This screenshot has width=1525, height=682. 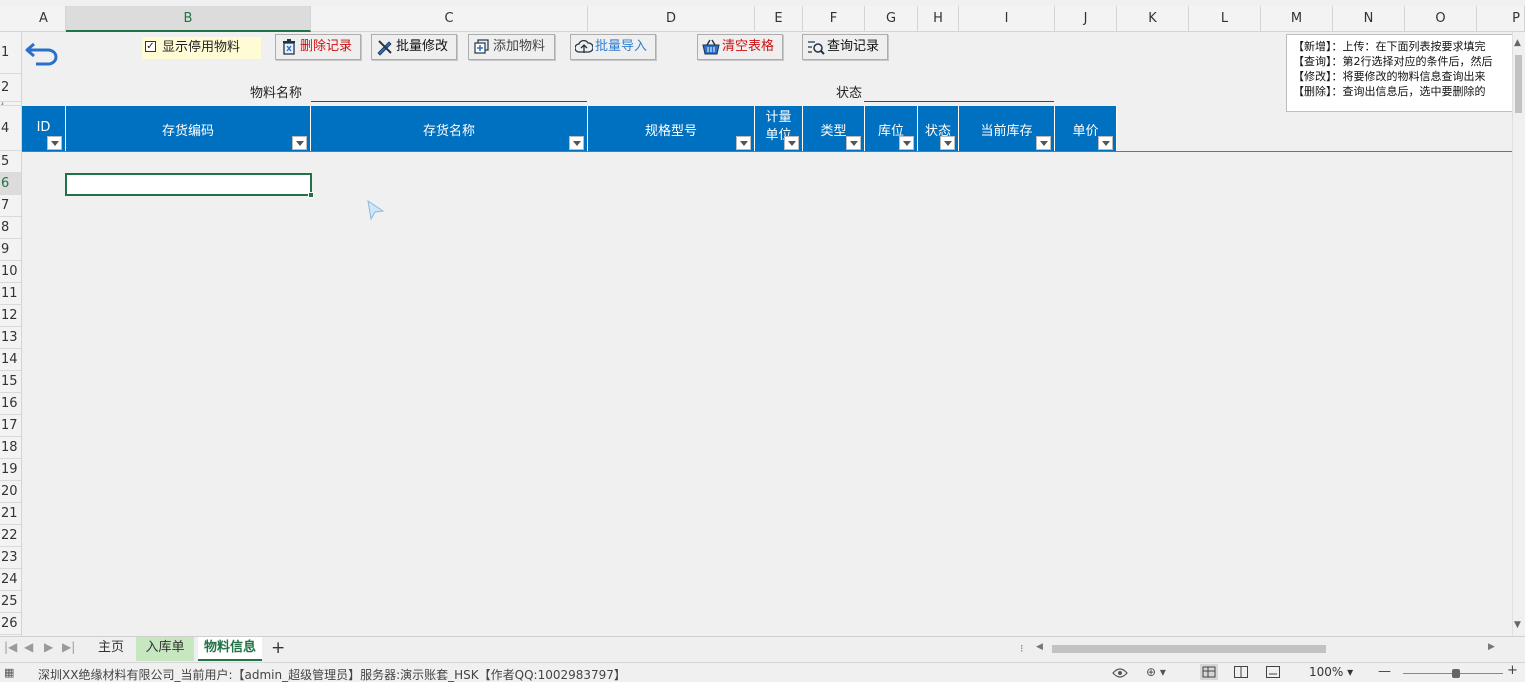 What do you see at coordinates (10, 250) in the screenshot?
I see `row-header-9: 9` at bounding box center [10, 250].